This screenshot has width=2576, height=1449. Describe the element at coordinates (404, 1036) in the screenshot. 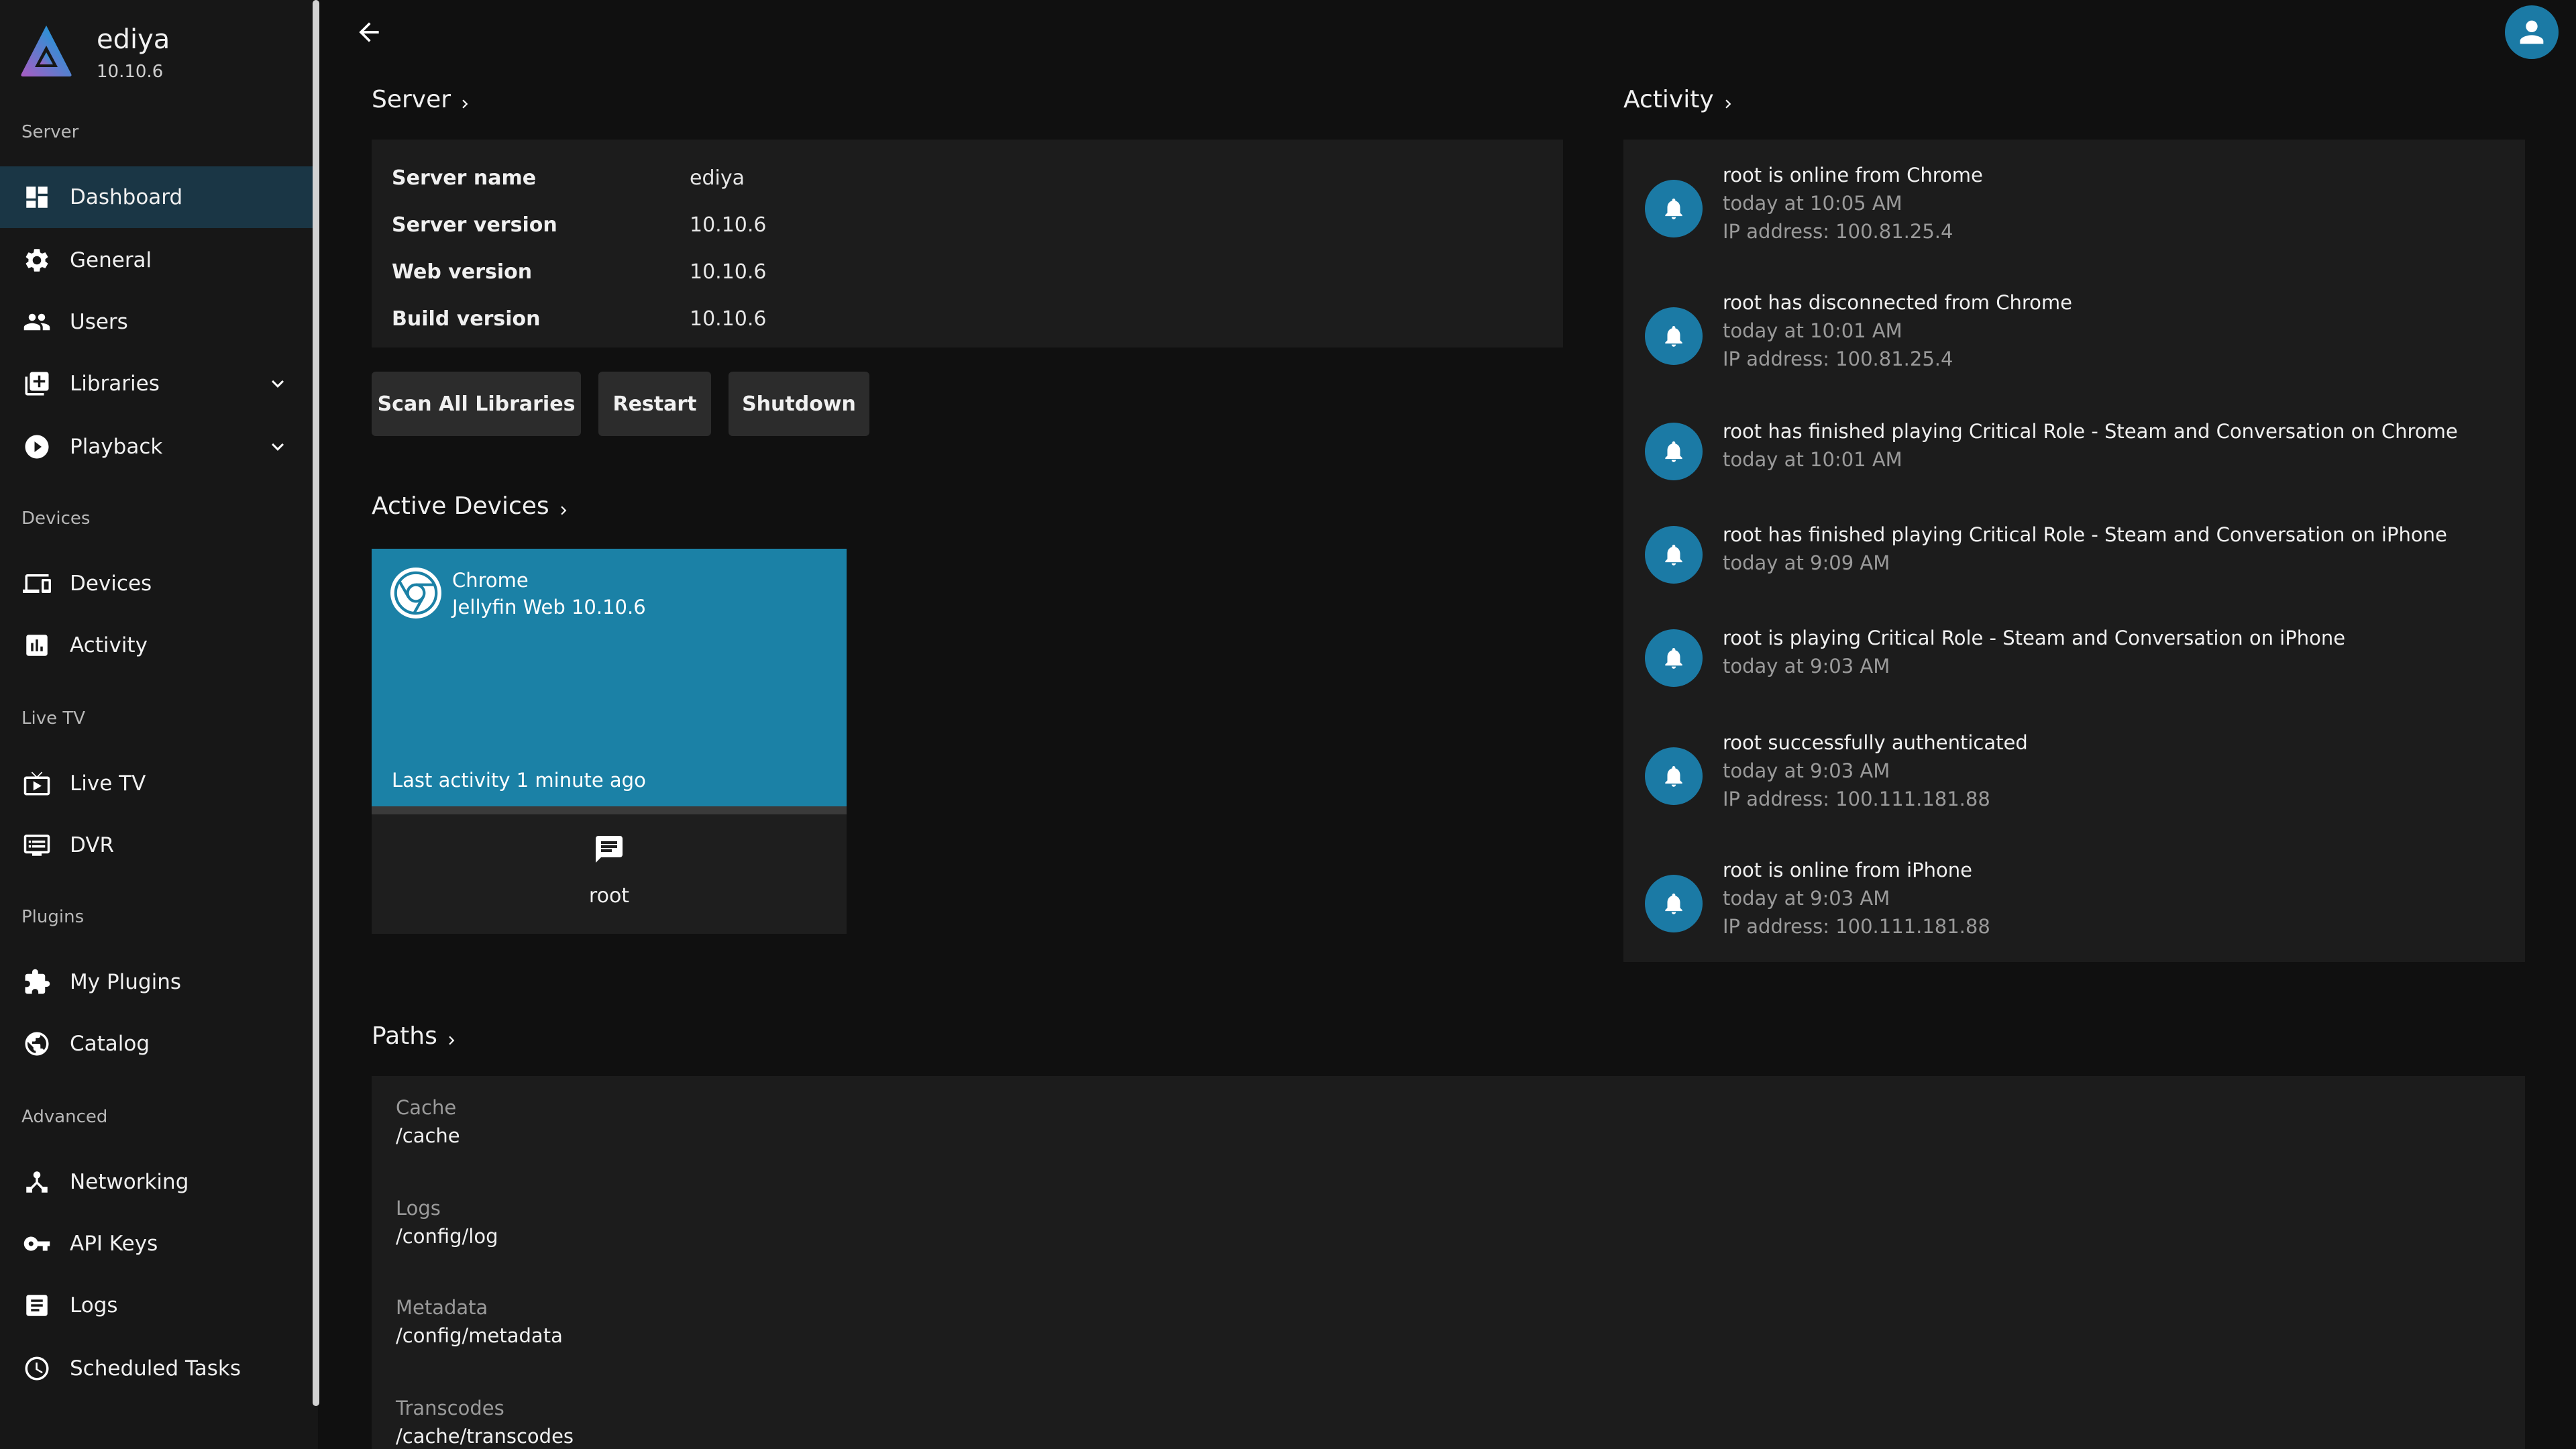

I see `paths-heading-label: Paths` at that location.